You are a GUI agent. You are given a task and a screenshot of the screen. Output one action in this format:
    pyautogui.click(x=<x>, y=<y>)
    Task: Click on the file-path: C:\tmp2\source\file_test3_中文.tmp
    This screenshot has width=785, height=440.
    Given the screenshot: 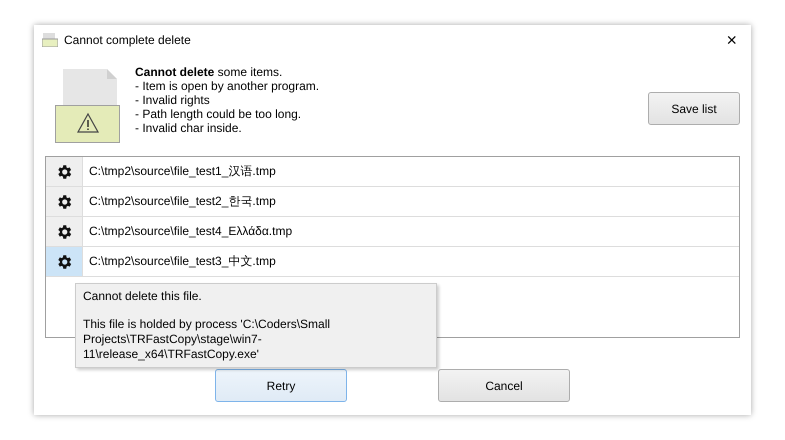 What is the action you would take?
    pyautogui.click(x=179, y=261)
    